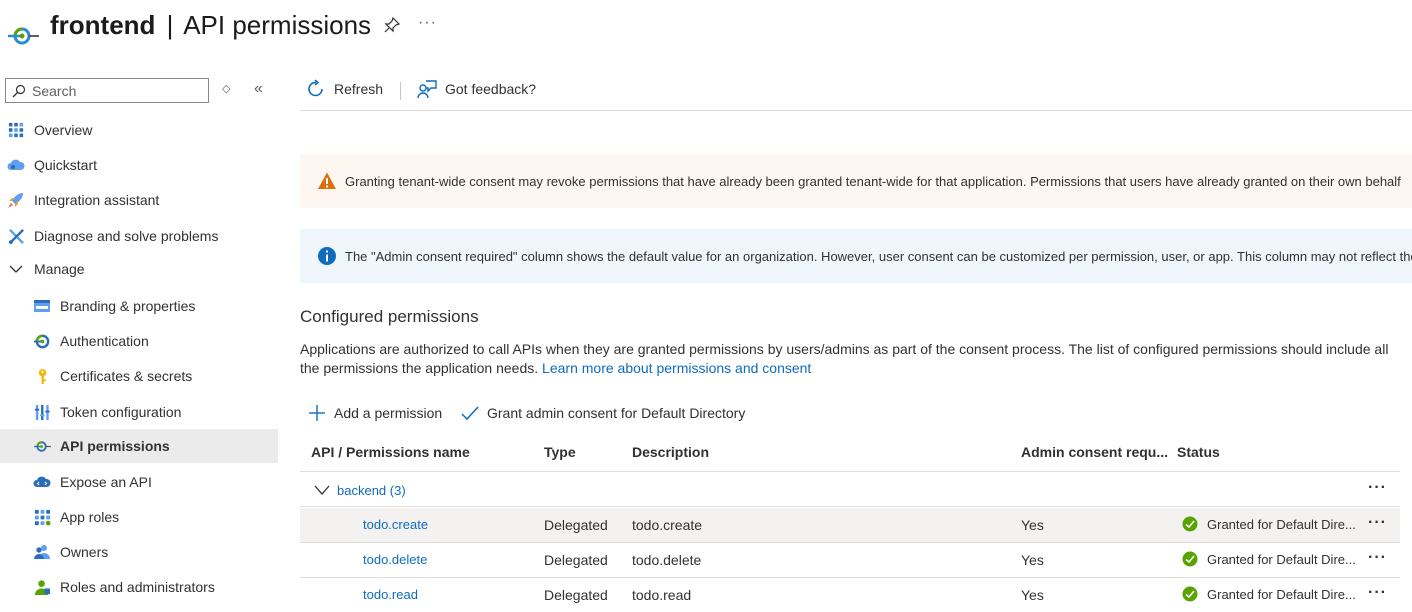 This screenshot has height=612, width=1412. I want to click on api-permissions-icon, so click(42, 446).